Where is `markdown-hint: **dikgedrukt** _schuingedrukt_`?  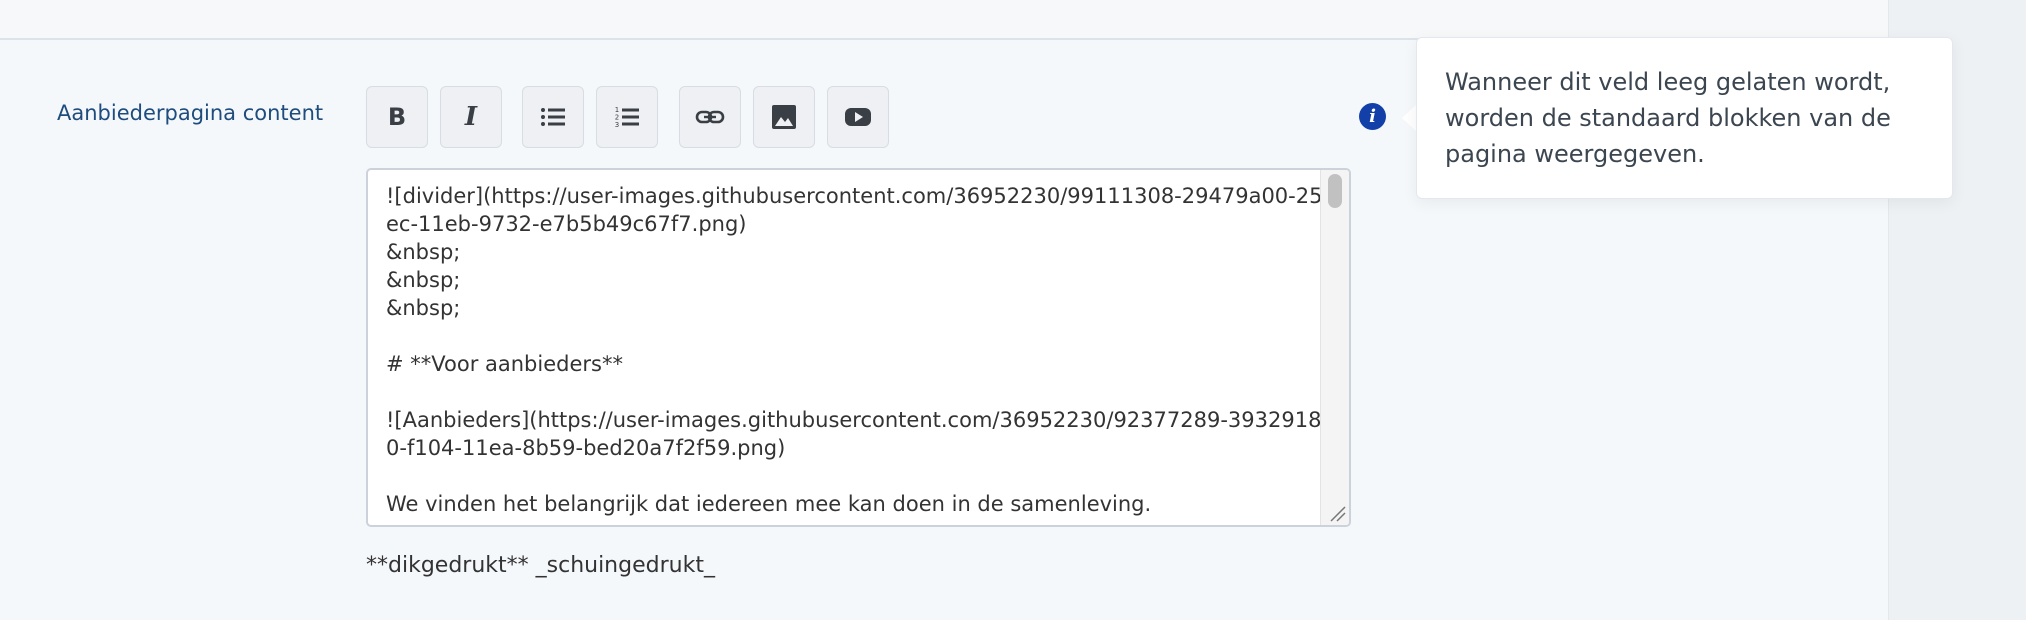
markdown-hint: **dikgedrukt** _schuingedrukt_ is located at coordinates (540, 565).